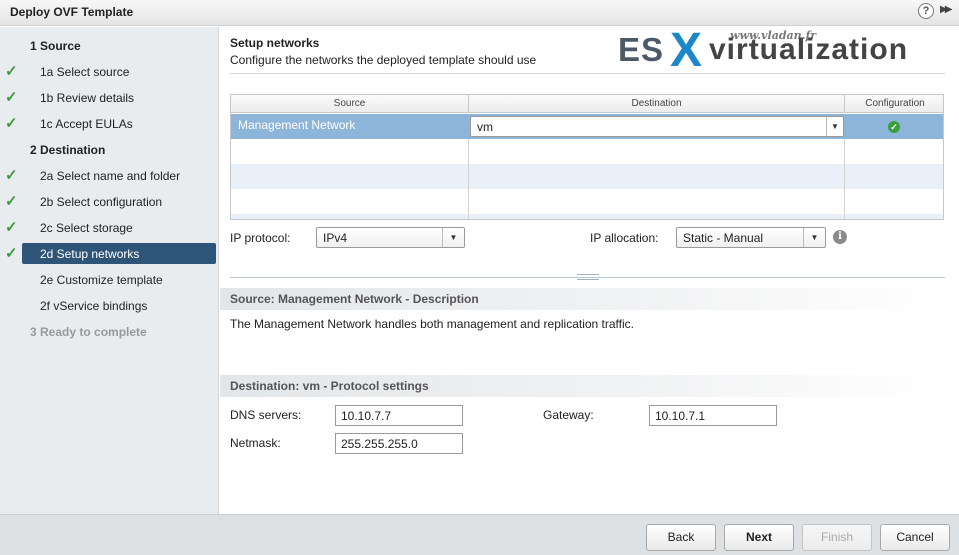 The width and height of the screenshot is (959, 555). I want to click on step-label: 1 Source, so click(55, 46).